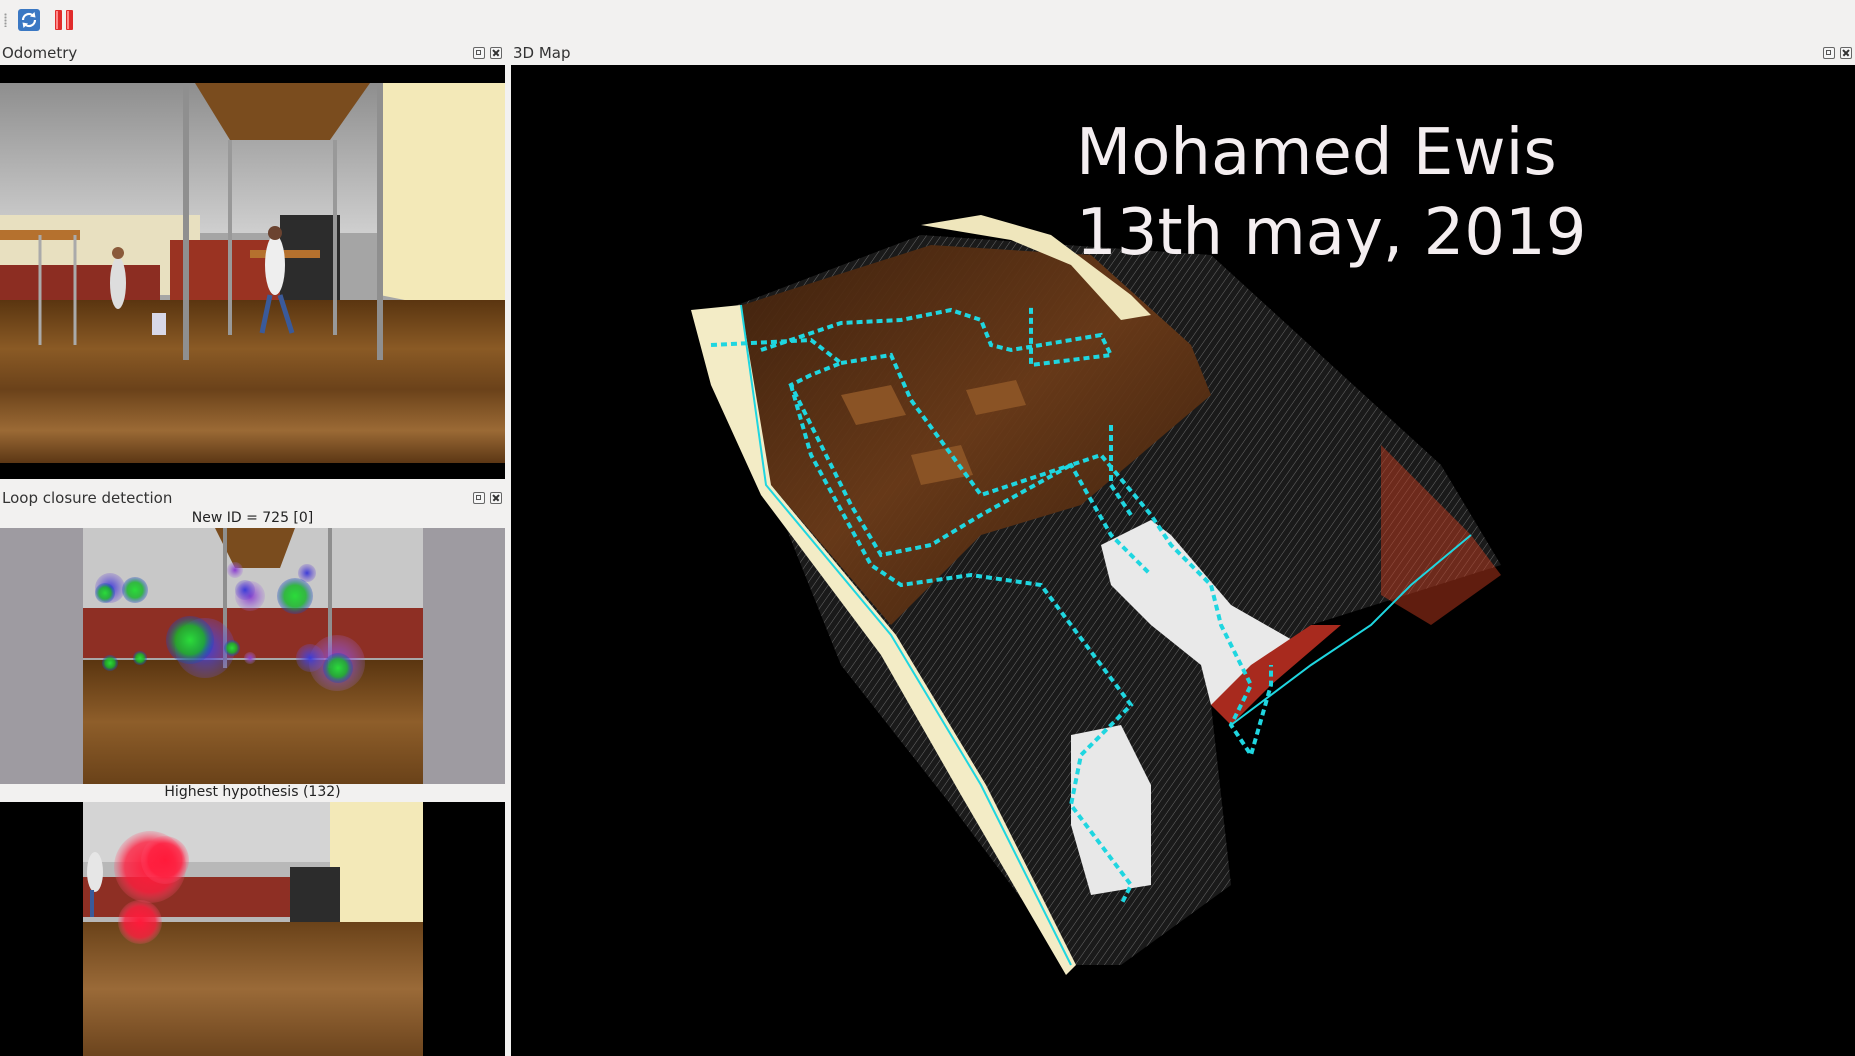  What do you see at coordinates (542, 53) in the screenshot?
I see `map3d-title: 3D Map` at bounding box center [542, 53].